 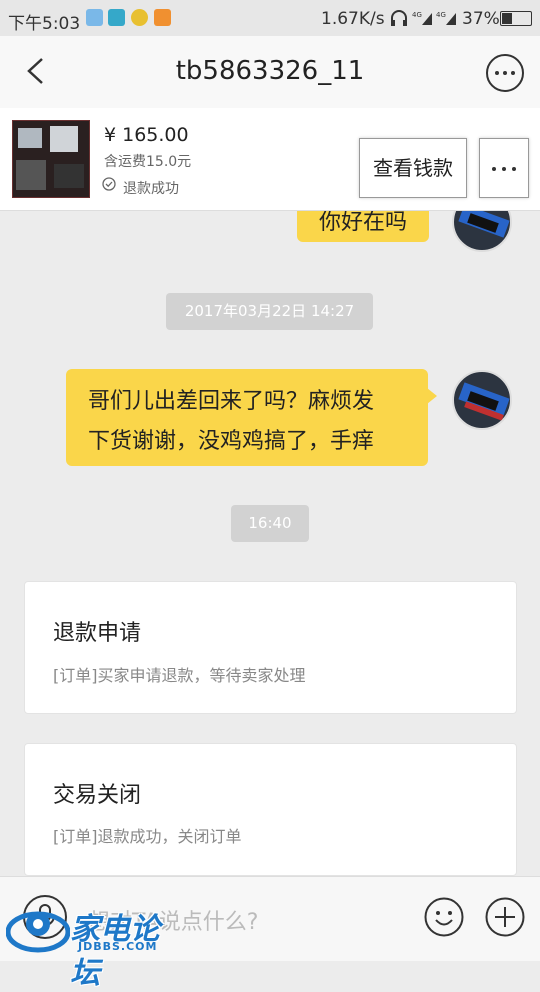 I want to click on more-options-icon, so click(x=505, y=73).